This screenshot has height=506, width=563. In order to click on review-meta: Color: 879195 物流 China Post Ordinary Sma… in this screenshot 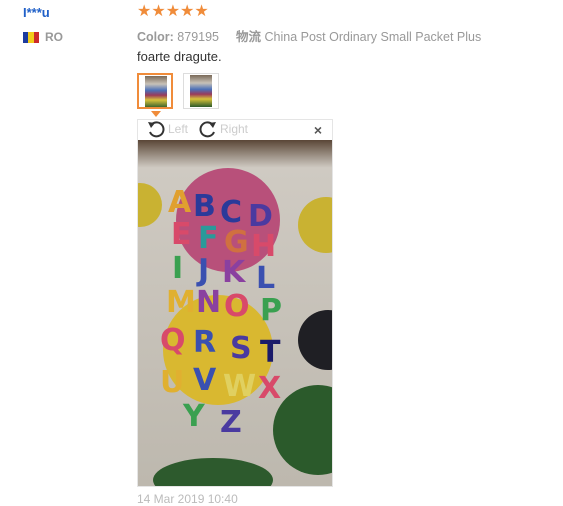, I will do `click(309, 35)`.